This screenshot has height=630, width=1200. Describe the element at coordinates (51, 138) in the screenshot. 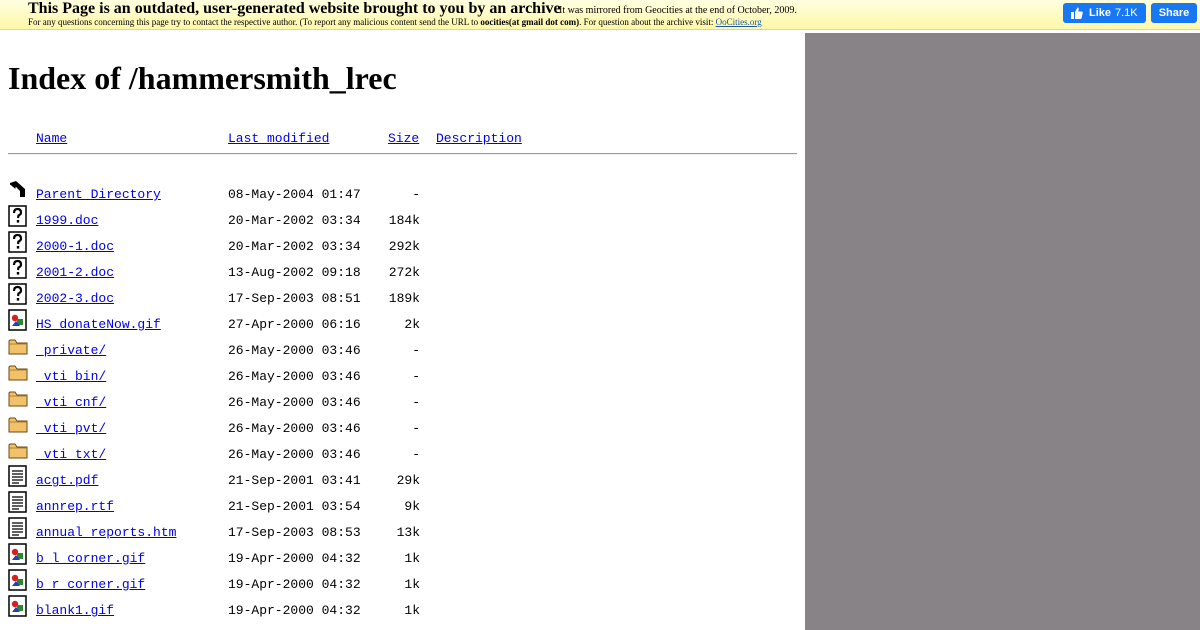

I see `sort-by-name-link: Name` at that location.